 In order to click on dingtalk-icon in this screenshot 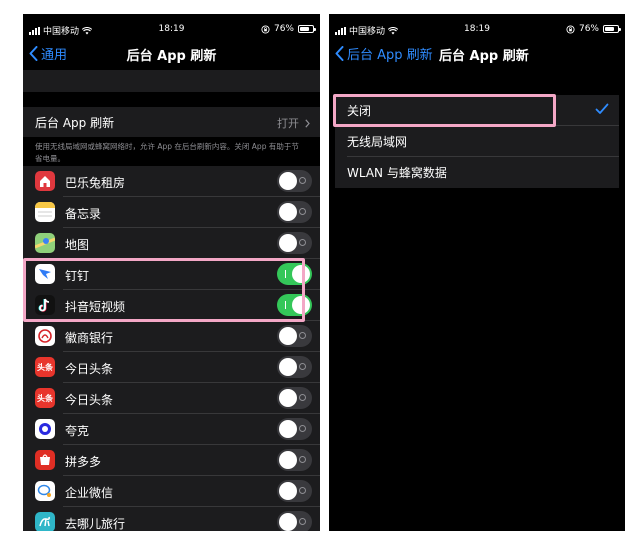, I will do `click(45, 274)`.